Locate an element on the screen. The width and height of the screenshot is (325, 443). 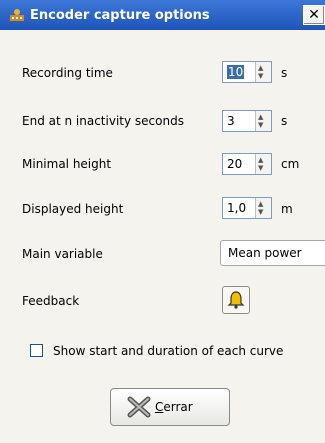
title-bar: Encoder capture options ✕ is located at coordinates (162, 15).